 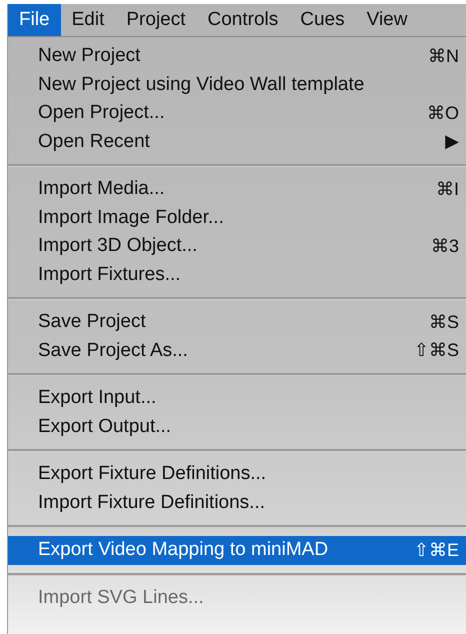 What do you see at coordinates (237, 189) in the screenshot?
I see `menu-item: Import Media... ⌘I` at bounding box center [237, 189].